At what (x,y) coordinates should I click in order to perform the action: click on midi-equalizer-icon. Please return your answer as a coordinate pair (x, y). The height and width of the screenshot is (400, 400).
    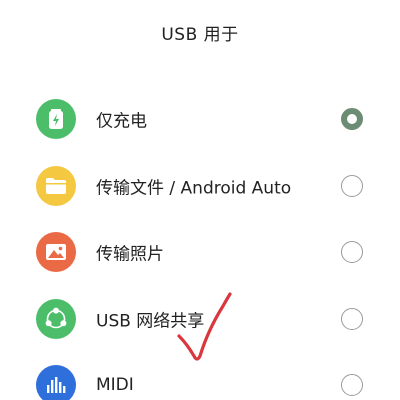
    Looking at the image, I should click on (56, 382).